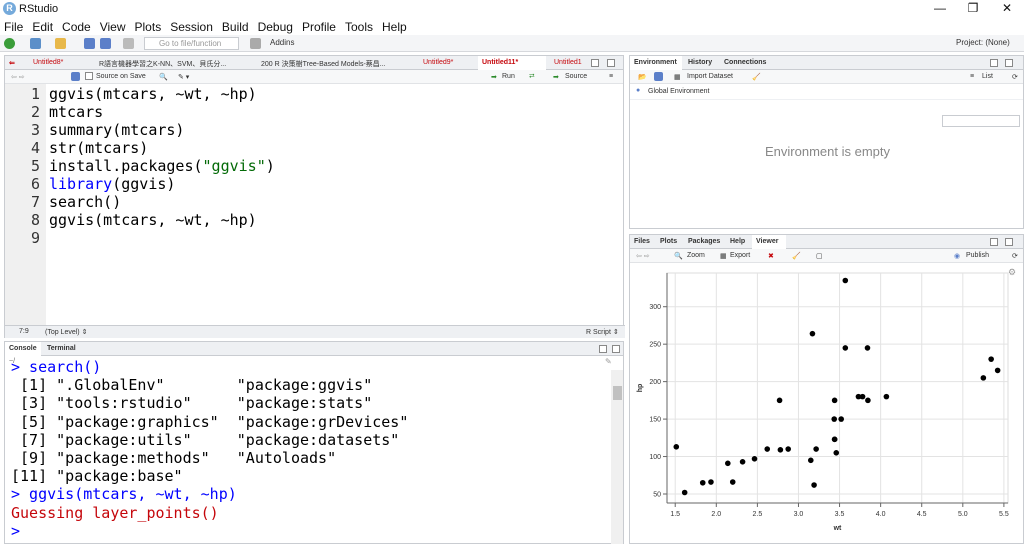 The height and width of the screenshot is (544, 1024). What do you see at coordinates (9, 43) in the screenshot?
I see `new-file-icon` at bounding box center [9, 43].